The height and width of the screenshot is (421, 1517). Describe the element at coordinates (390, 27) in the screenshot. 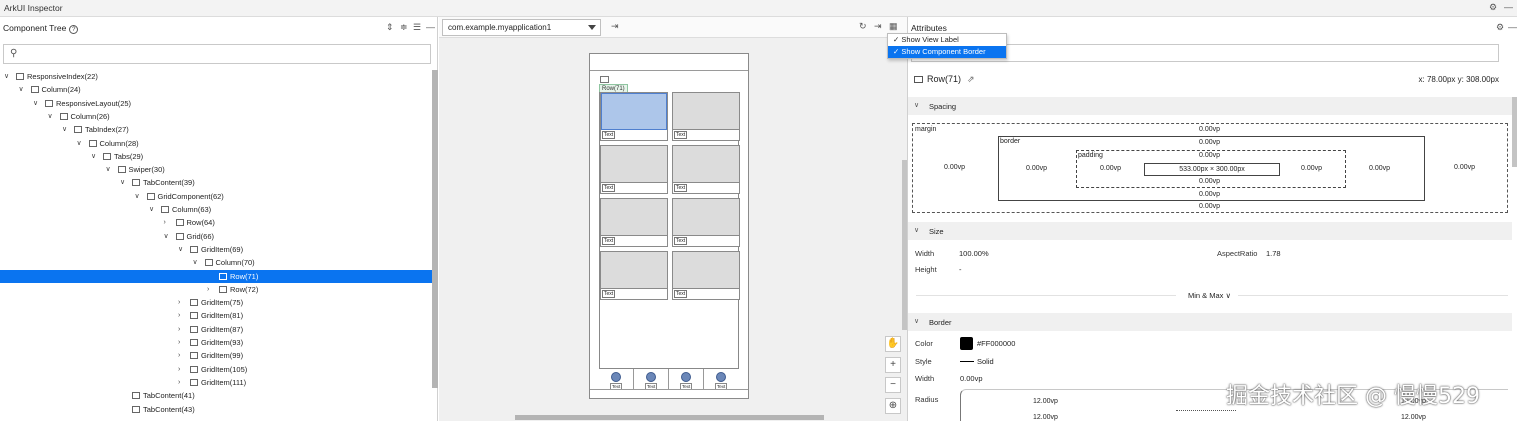

I see `expand-all-icon: ⇕` at that location.